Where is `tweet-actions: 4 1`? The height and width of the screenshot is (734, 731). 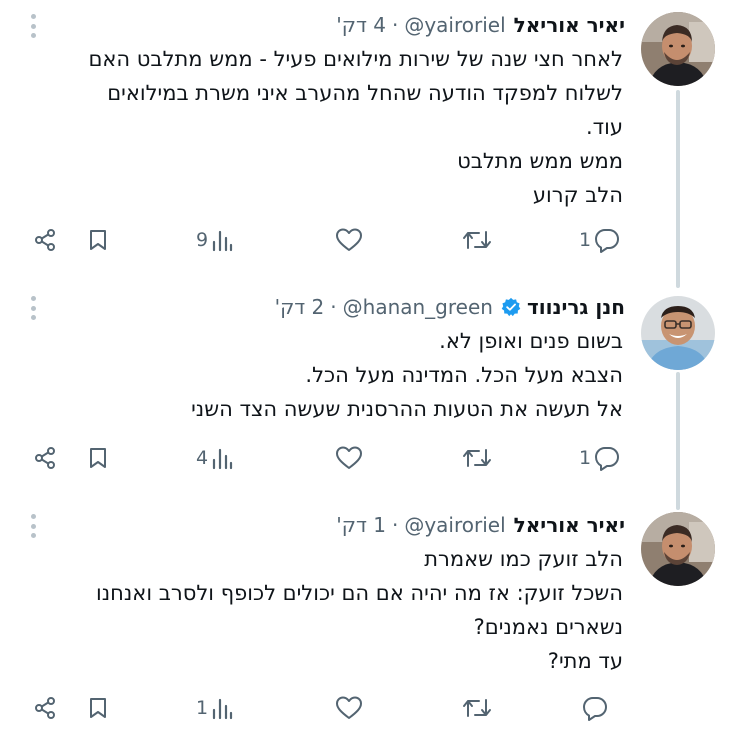 tweet-actions: 4 1 is located at coordinates (365, 458).